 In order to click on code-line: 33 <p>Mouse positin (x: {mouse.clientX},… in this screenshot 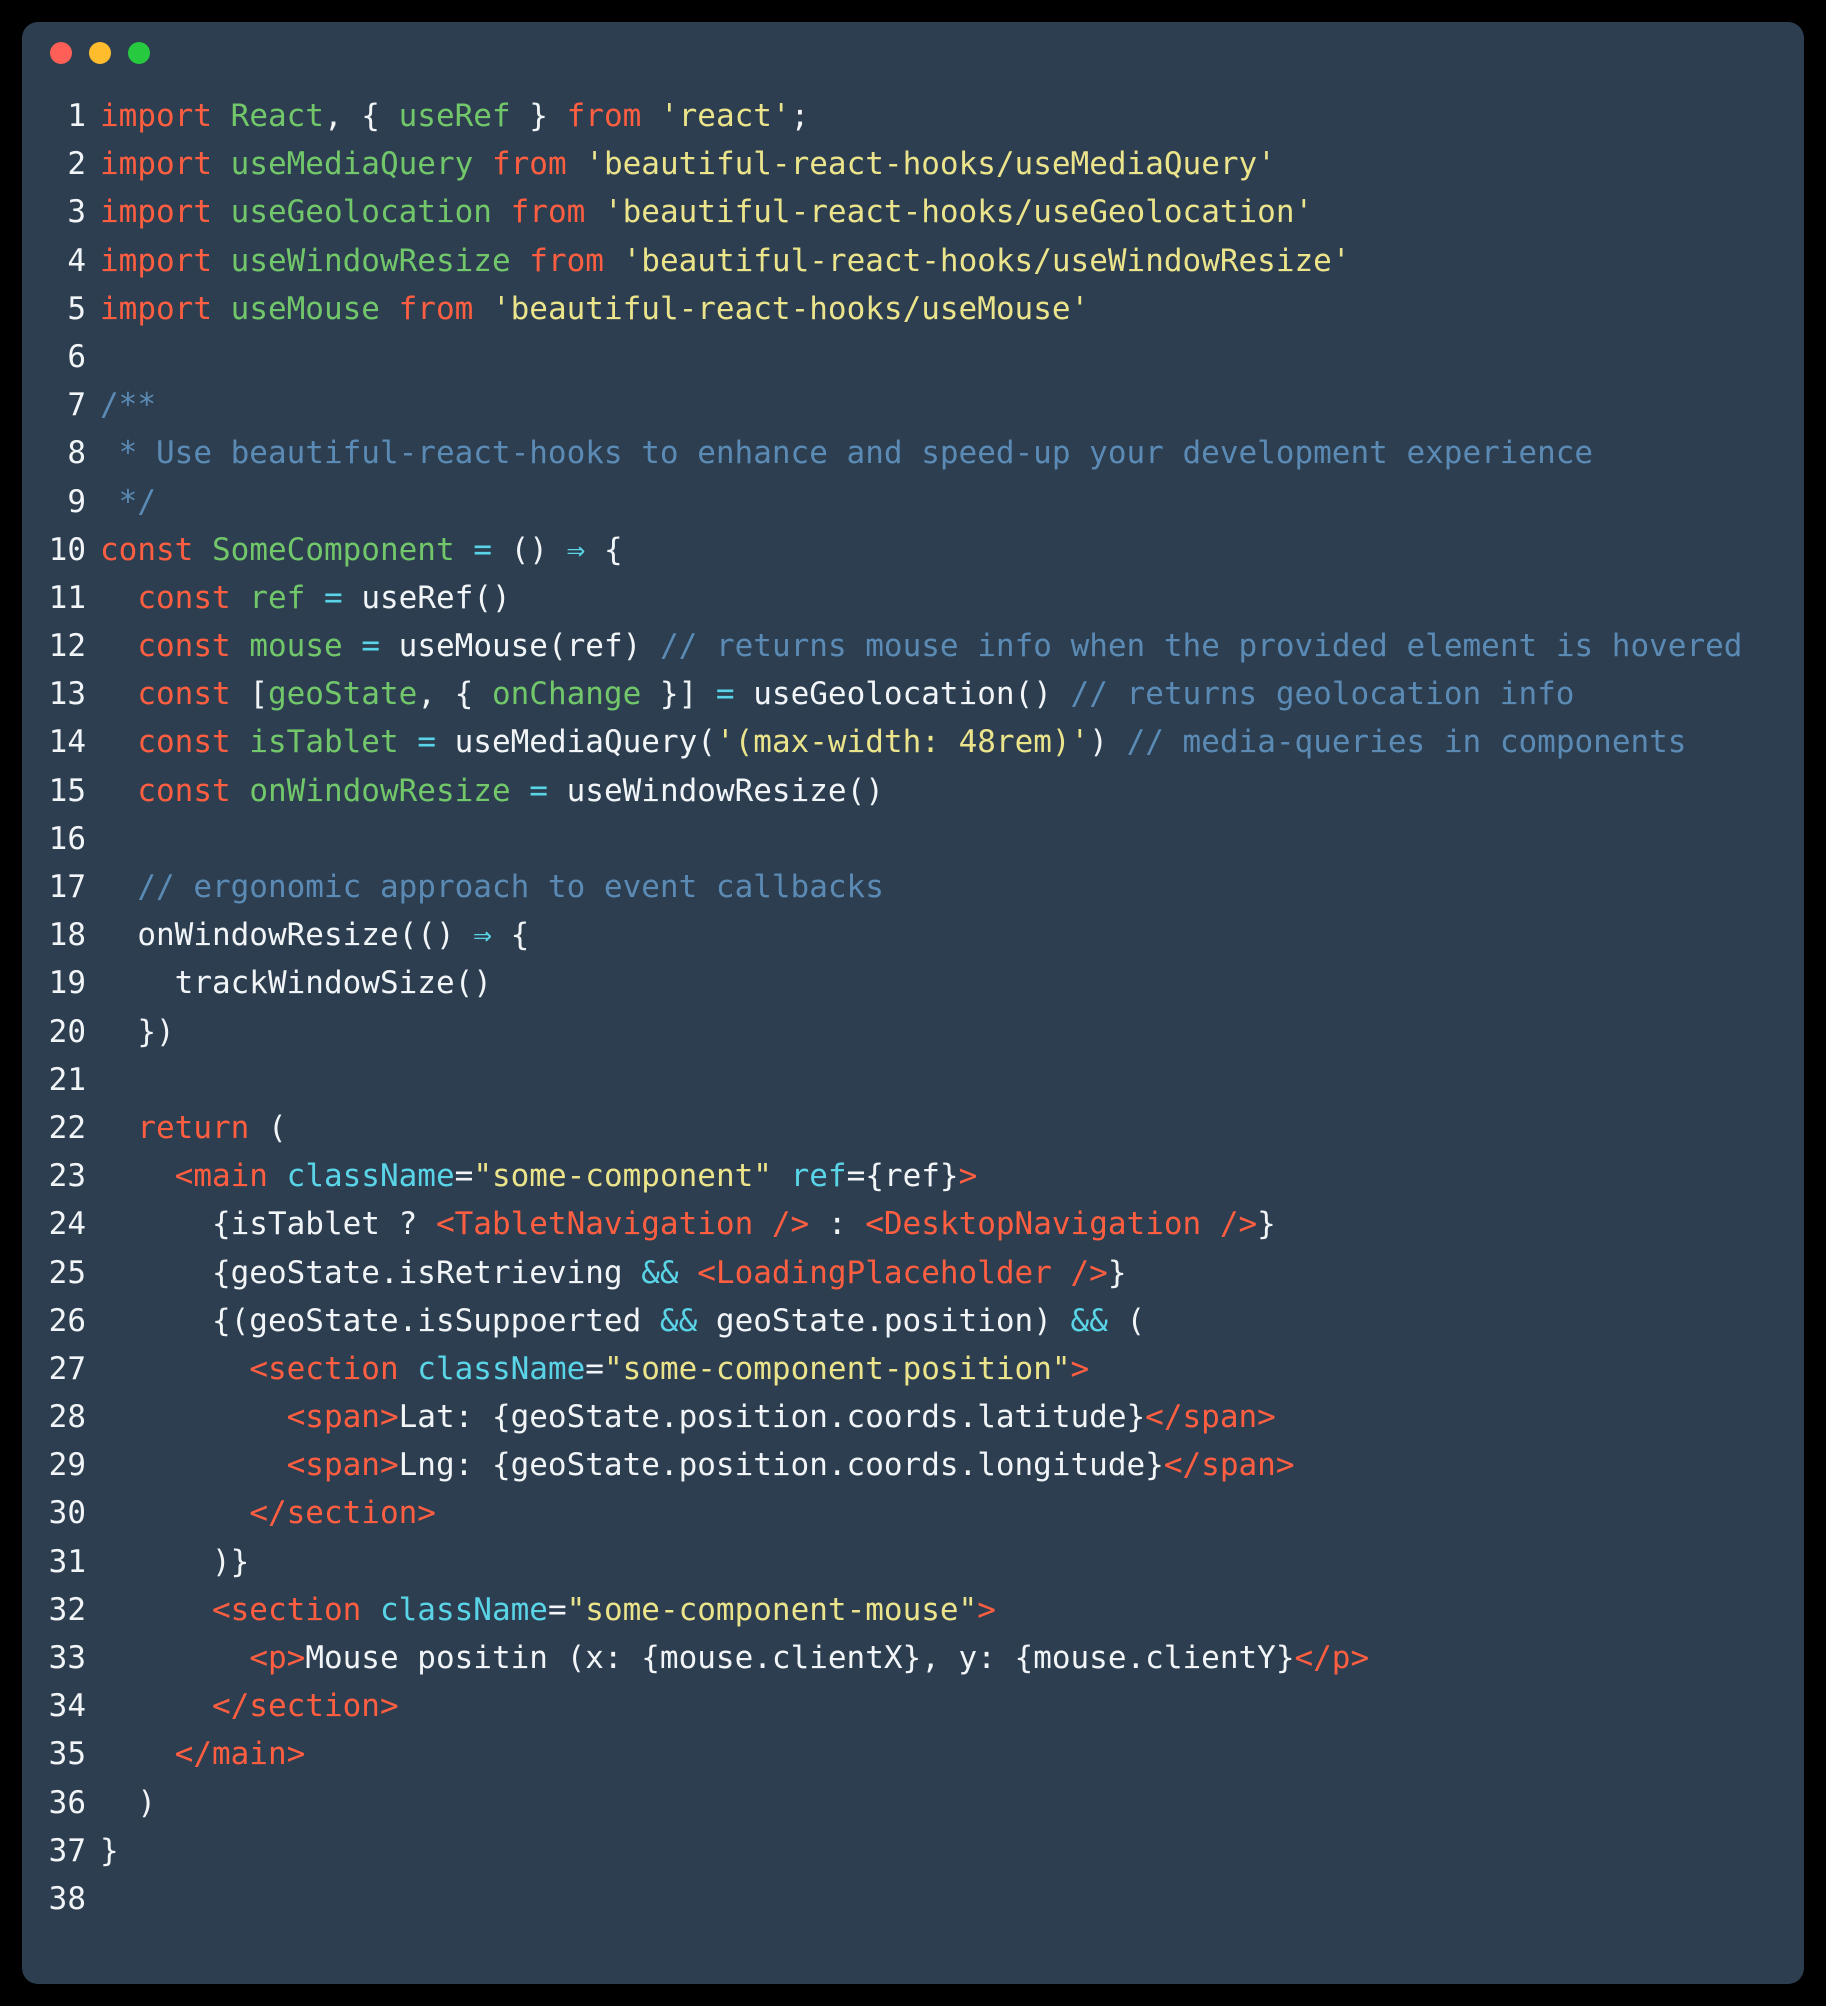, I will do `click(913, 1658)`.